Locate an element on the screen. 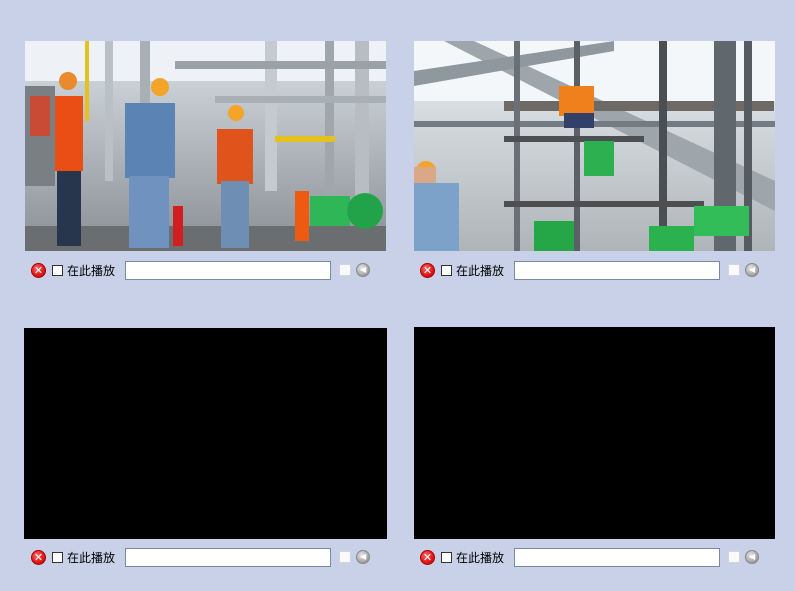  panel-4-controls: ✕ 在此播放 ◀ is located at coordinates (590, 557).